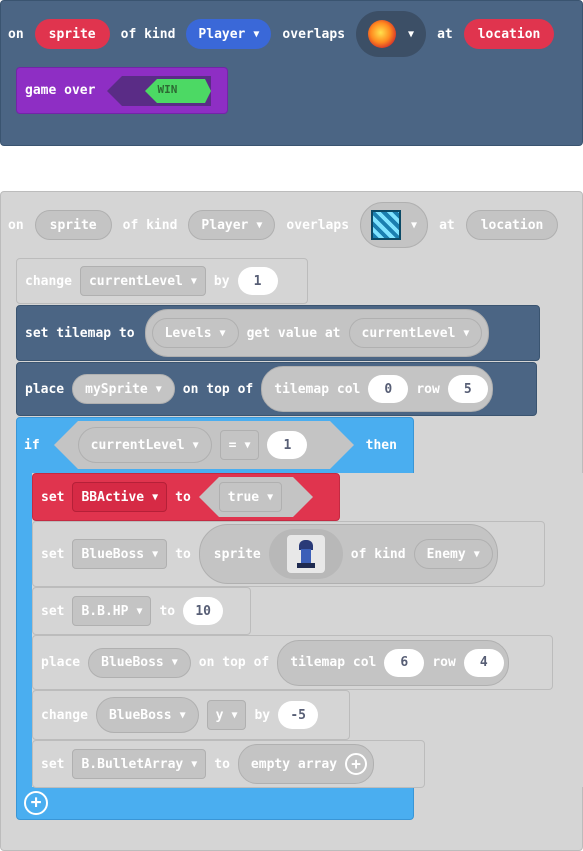 This screenshot has height=851, width=583. What do you see at coordinates (445, 34) in the screenshot?
I see `at-label: at` at bounding box center [445, 34].